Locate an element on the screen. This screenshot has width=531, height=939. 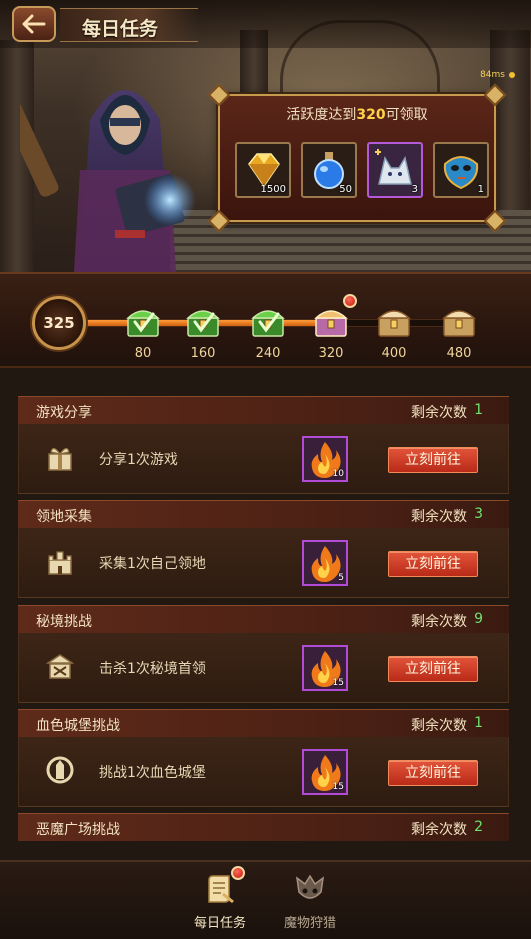
task-header: 恶魔广场挑战 剩余次数 2 is located at coordinates (263, 827).